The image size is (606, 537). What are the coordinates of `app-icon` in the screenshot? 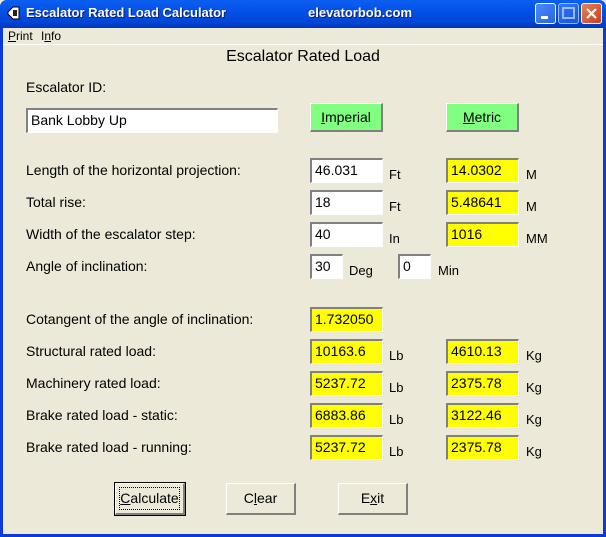 It's located at (13, 13).